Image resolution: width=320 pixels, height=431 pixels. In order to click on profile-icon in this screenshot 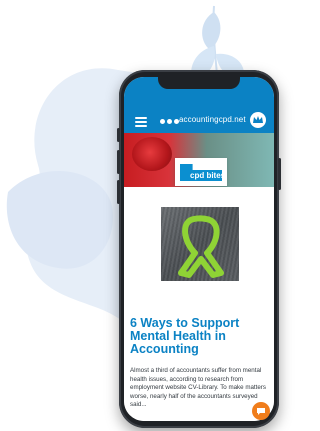, I will do `click(258, 120)`.